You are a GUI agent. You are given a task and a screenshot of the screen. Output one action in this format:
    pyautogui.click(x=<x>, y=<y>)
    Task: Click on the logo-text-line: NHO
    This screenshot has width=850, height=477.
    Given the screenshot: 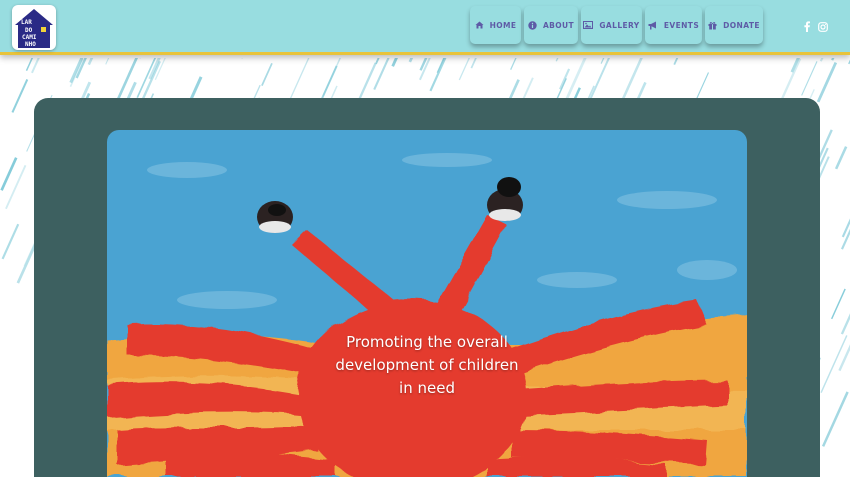 What is the action you would take?
    pyautogui.click(x=30, y=44)
    